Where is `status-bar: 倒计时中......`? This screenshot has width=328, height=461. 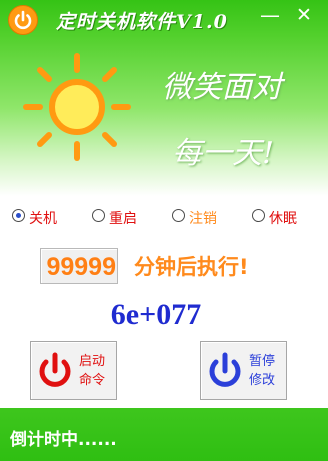
status-bar: 倒计时中...... is located at coordinates (164, 434).